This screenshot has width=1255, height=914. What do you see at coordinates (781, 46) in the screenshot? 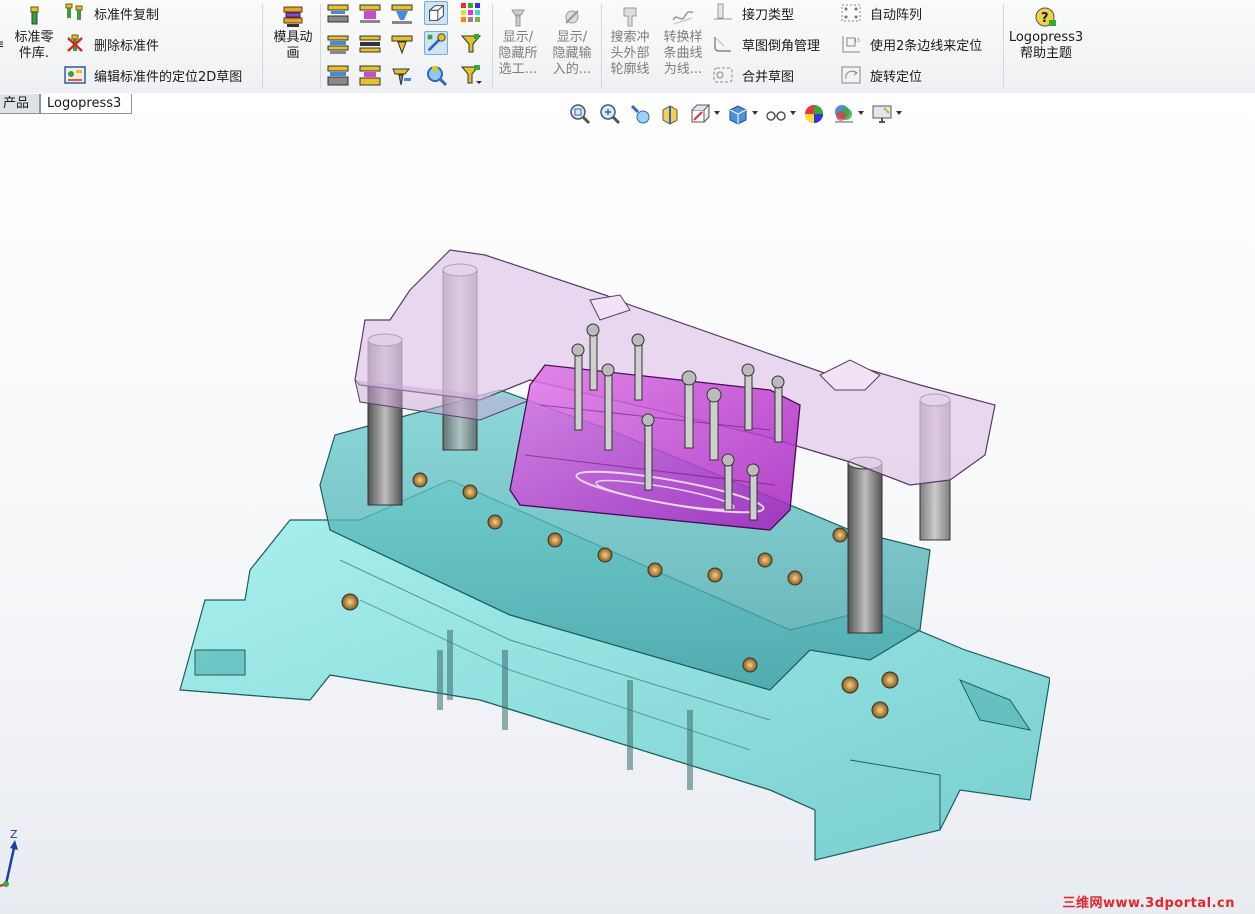
I see `sketch-fillet-manage-label: 草图倒角管理` at bounding box center [781, 46].